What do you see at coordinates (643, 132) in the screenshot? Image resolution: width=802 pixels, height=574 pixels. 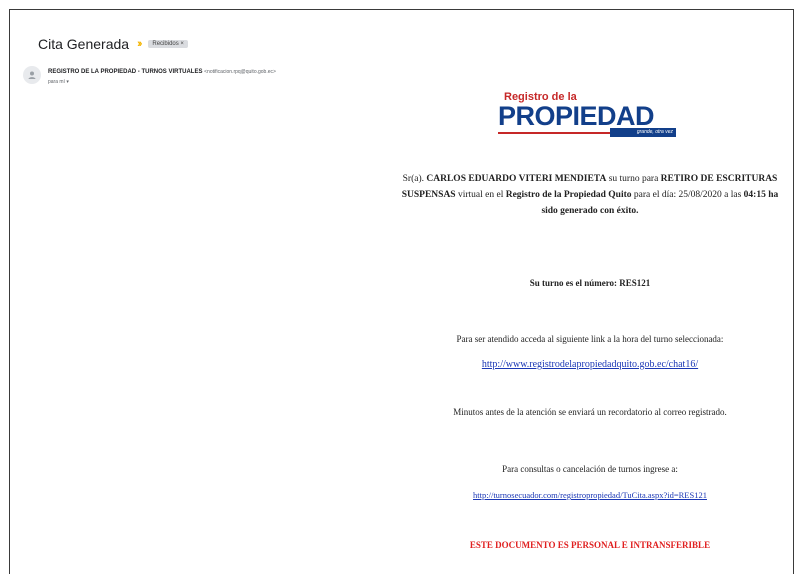 I see `logo-slogan: grande, otra vez` at bounding box center [643, 132].